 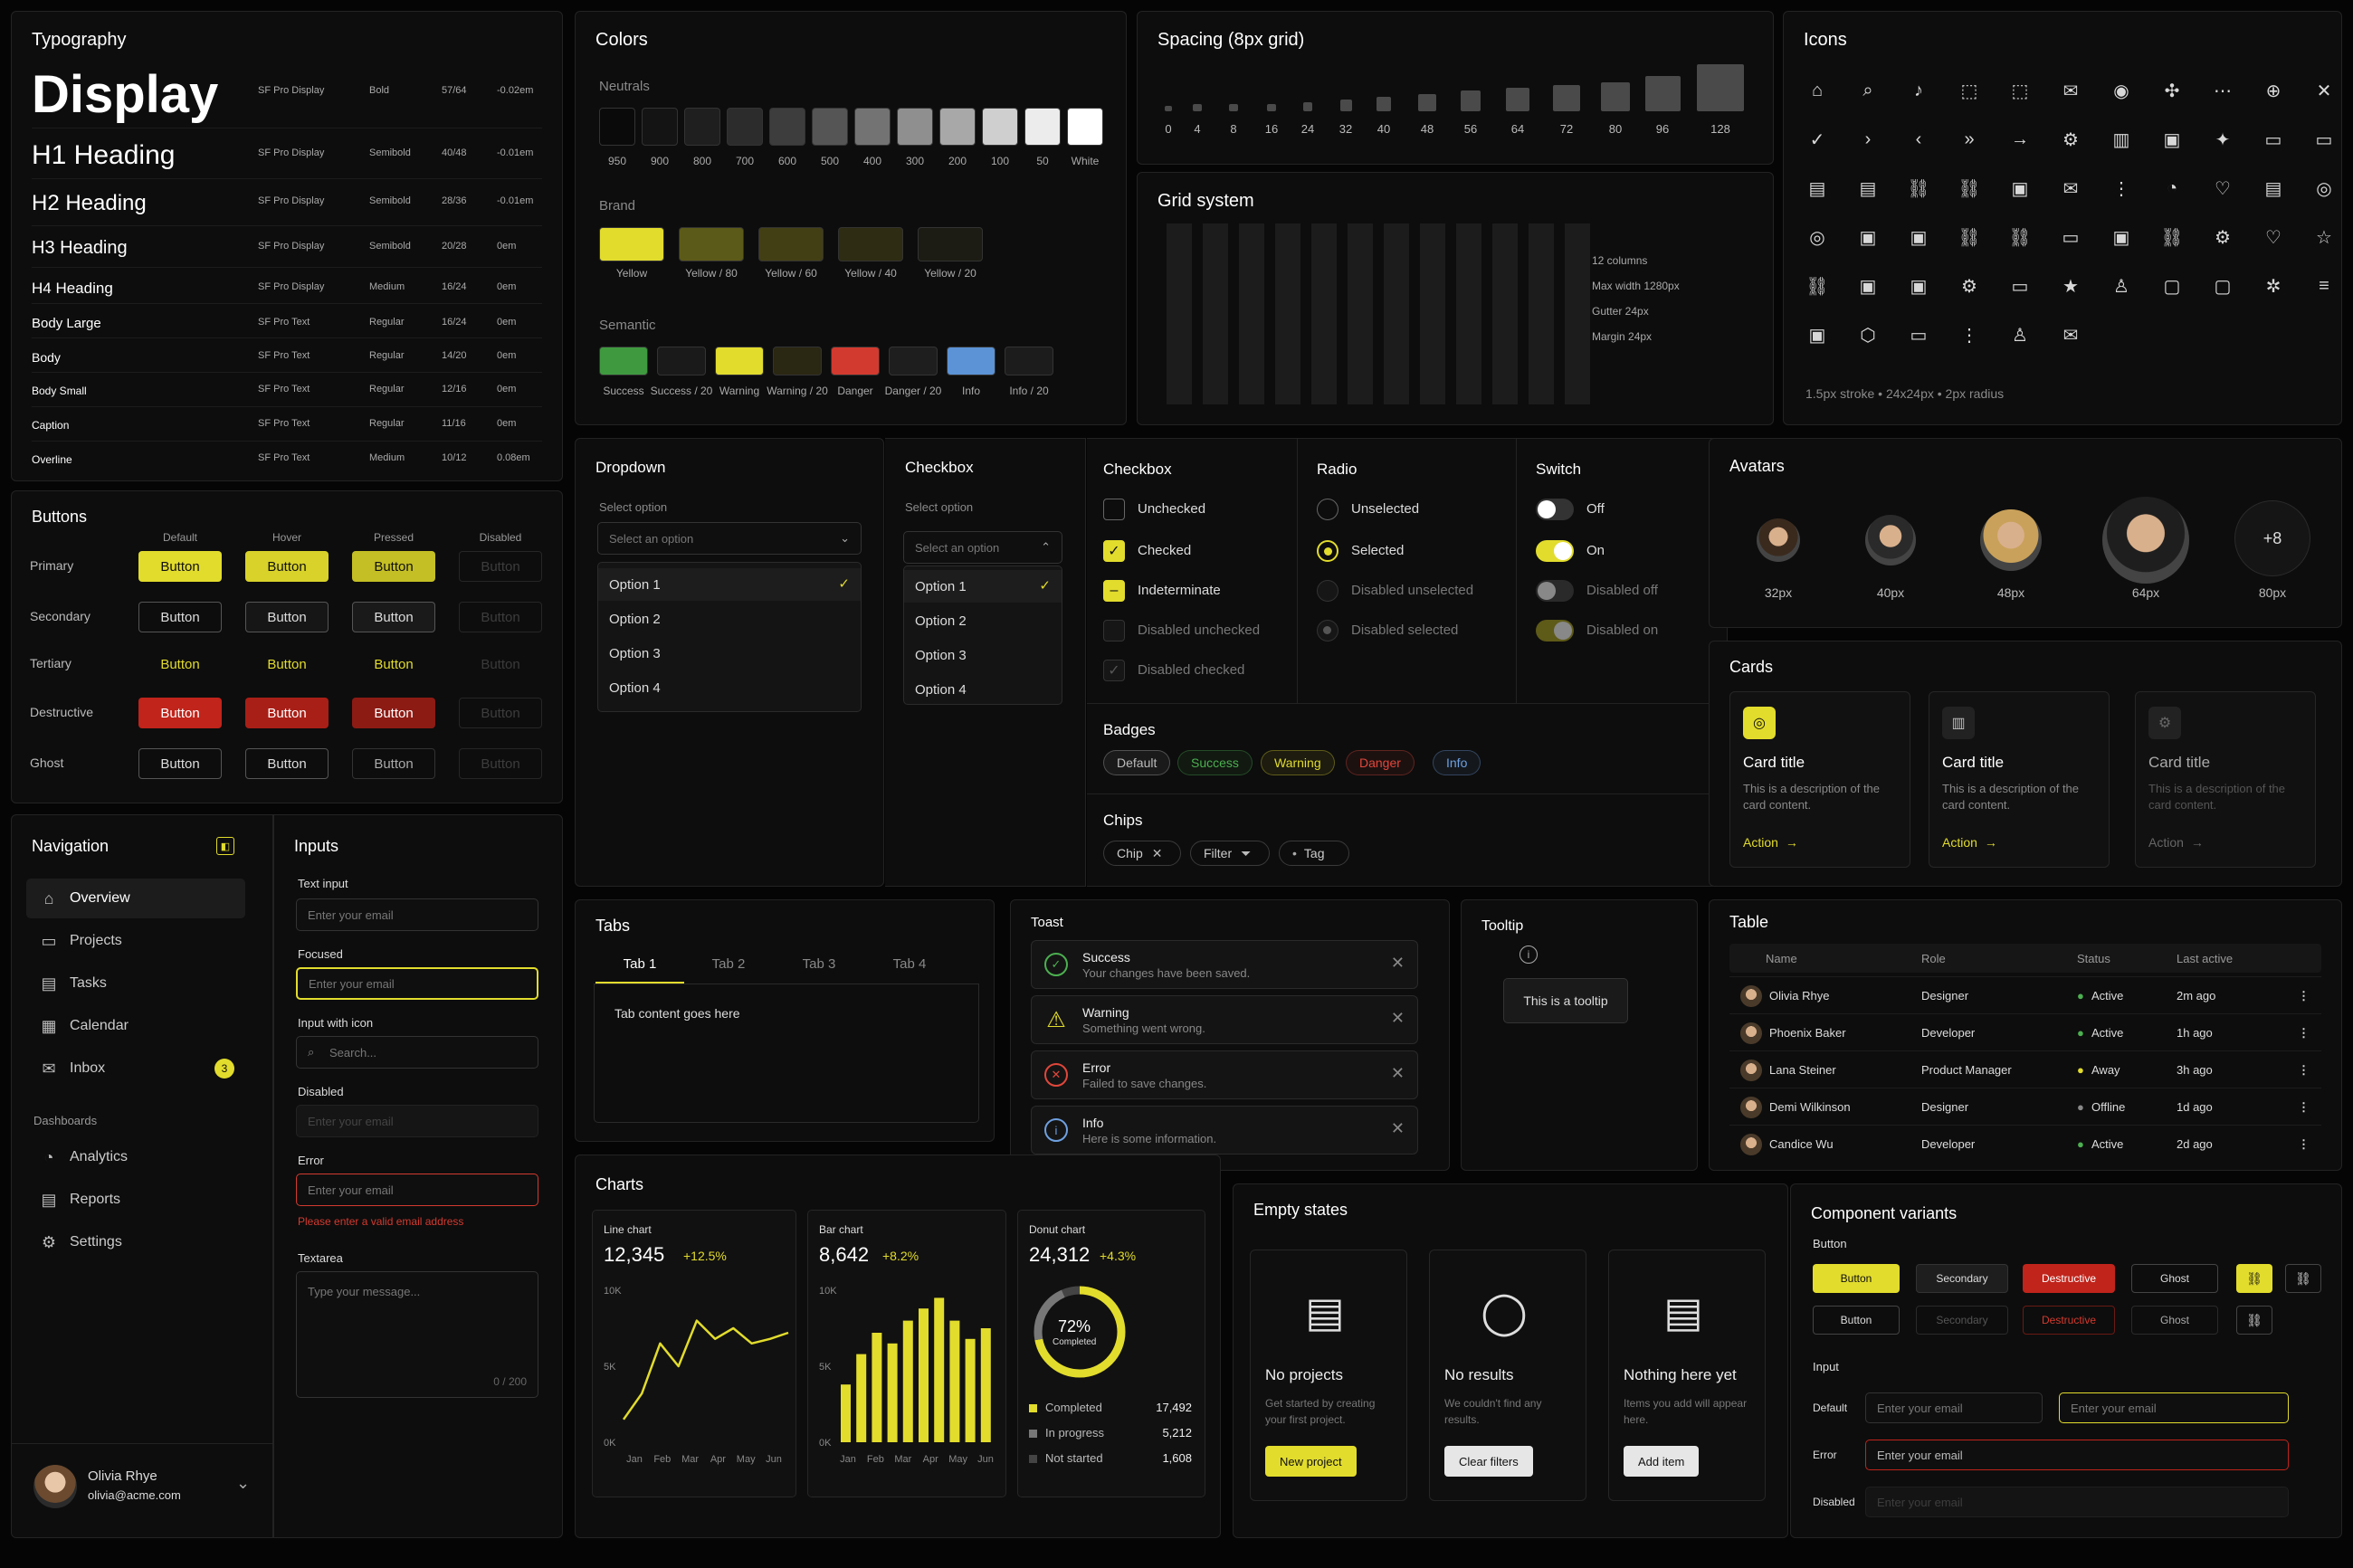 I want to click on dropdown-option: Option 4, so click(x=730, y=688).